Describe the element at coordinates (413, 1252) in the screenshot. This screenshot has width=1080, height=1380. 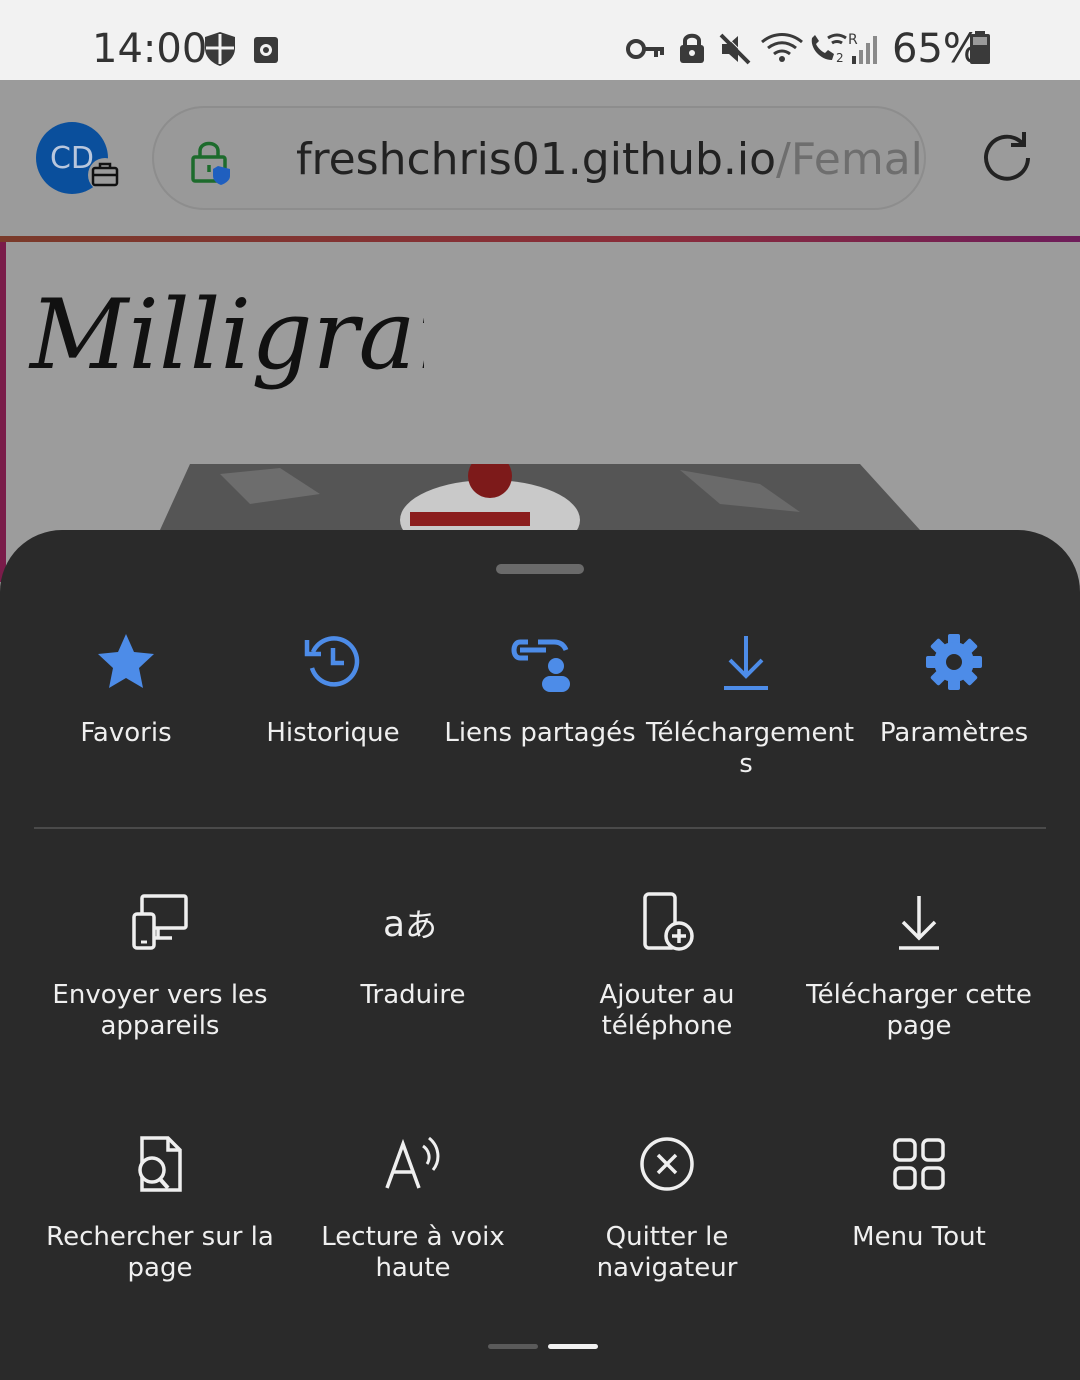
I see `menu-item-label: Lecture à voix haute` at that location.